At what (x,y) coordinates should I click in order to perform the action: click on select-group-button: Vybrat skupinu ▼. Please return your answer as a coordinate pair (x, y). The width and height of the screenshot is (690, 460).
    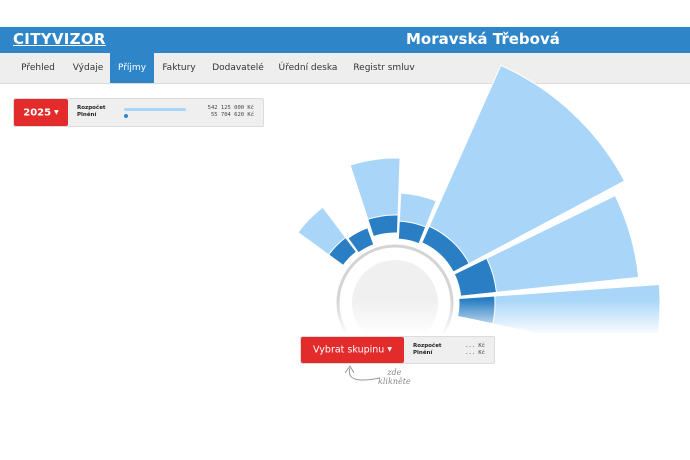
    Looking at the image, I should click on (352, 350).